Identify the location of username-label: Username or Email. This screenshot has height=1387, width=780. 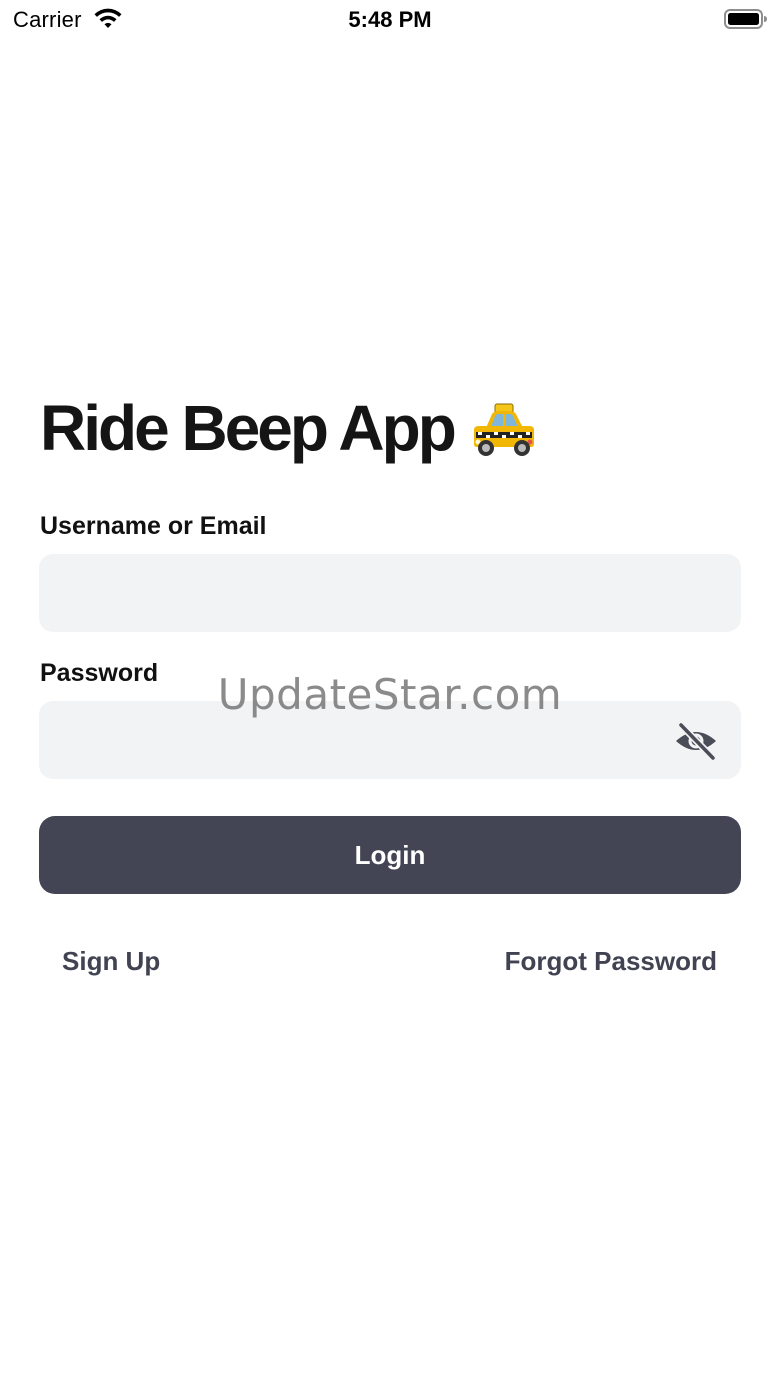
(153, 526).